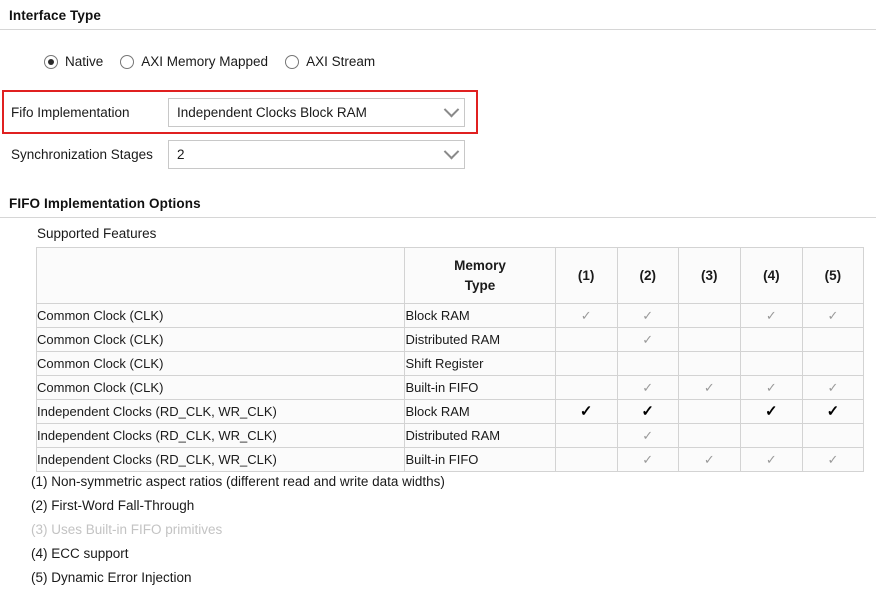 The height and width of the screenshot is (591, 876). Describe the element at coordinates (480, 275) in the screenshot. I see `column-header-memory-type: Memory Type` at that location.